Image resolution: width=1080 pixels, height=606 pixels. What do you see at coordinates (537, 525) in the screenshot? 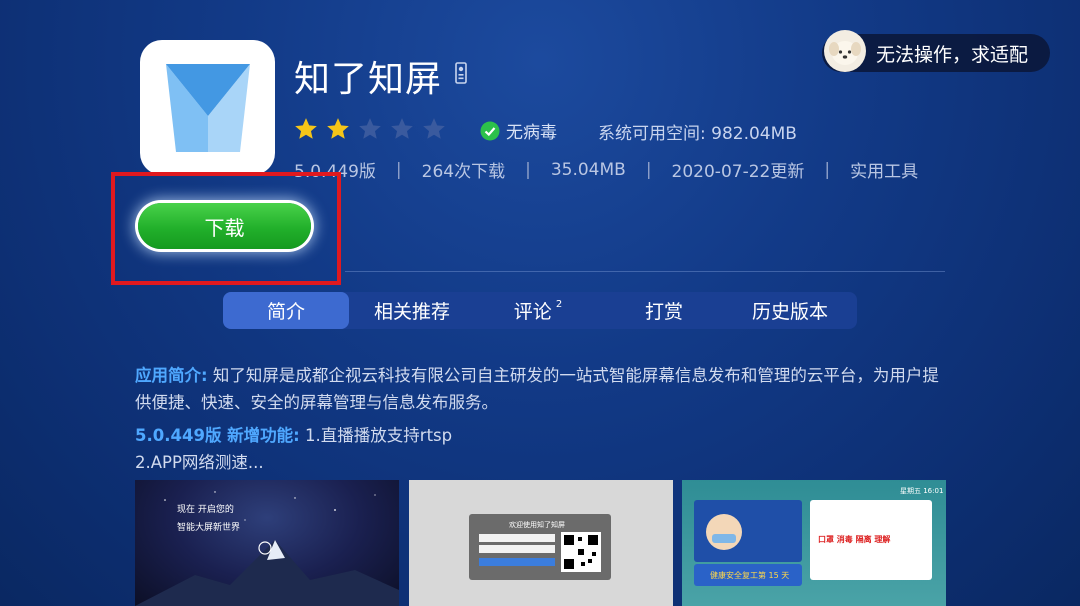
I see `shot2-title: 欢迎使用知了知屏` at bounding box center [537, 525].